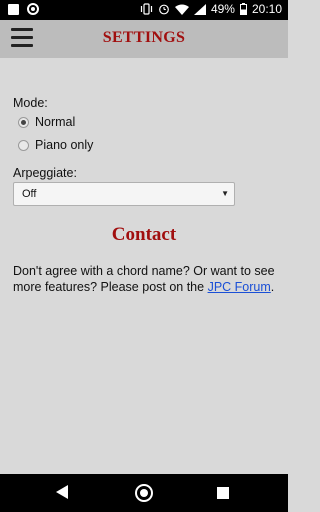  What do you see at coordinates (124, 194) in the screenshot?
I see `arpeggiate-select: Off ▼` at bounding box center [124, 194].